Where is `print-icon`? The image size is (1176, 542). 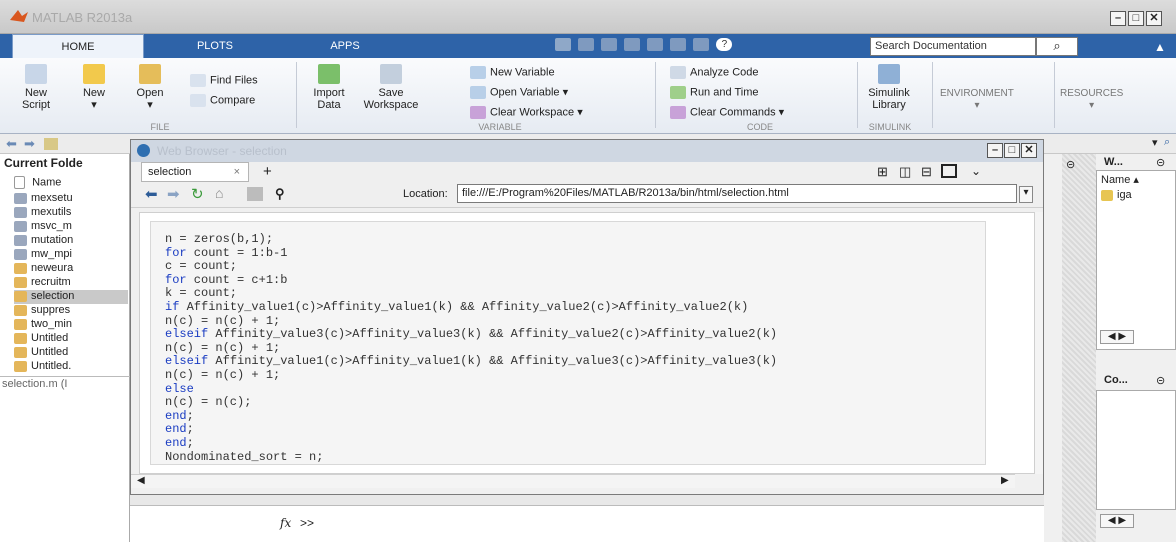 print-icon is located at coordinates (255, 194).